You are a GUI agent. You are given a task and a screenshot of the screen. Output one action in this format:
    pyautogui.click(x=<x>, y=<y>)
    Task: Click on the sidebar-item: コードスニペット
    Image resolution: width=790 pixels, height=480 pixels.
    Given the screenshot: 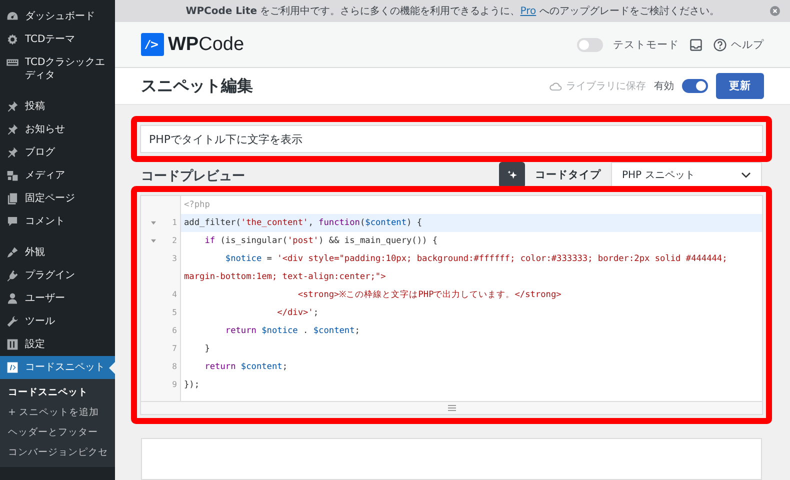 What is the action you would take?
    pyautogui.click(x=57, y=367)
    